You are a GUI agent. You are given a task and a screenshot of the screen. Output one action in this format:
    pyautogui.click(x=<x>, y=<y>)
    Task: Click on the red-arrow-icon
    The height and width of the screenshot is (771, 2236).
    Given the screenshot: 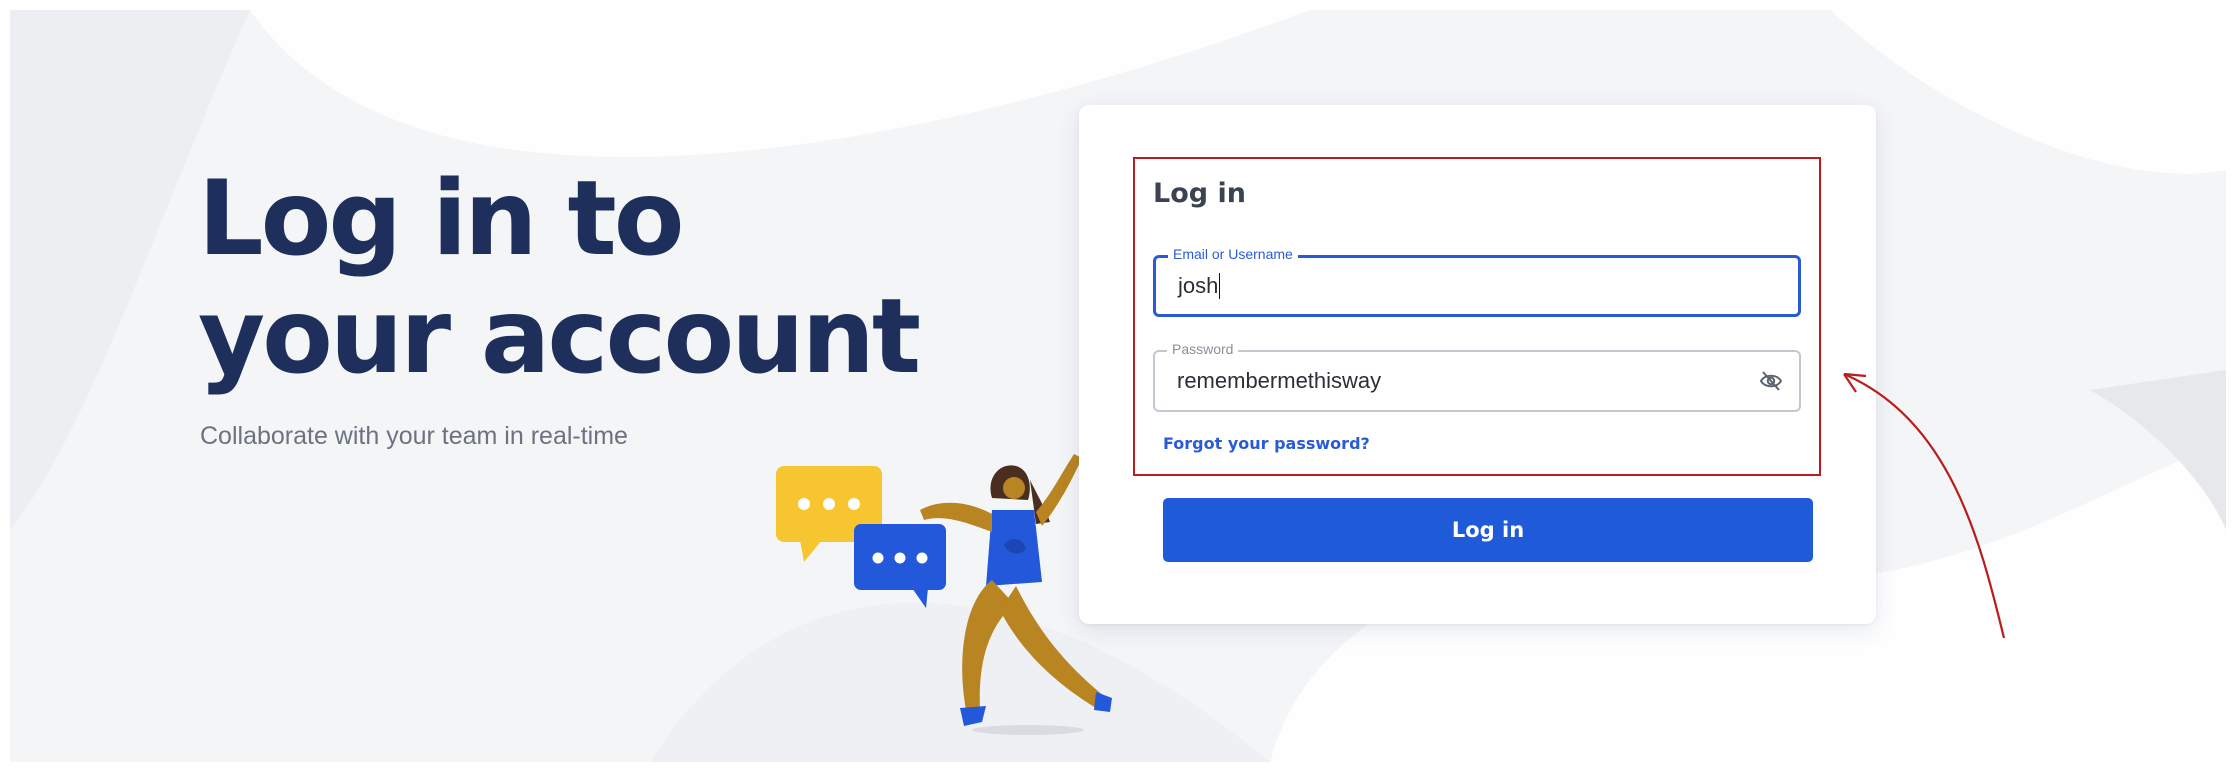 What is the action you would take?
    pyautogui.click(x=1924, y=505)
    